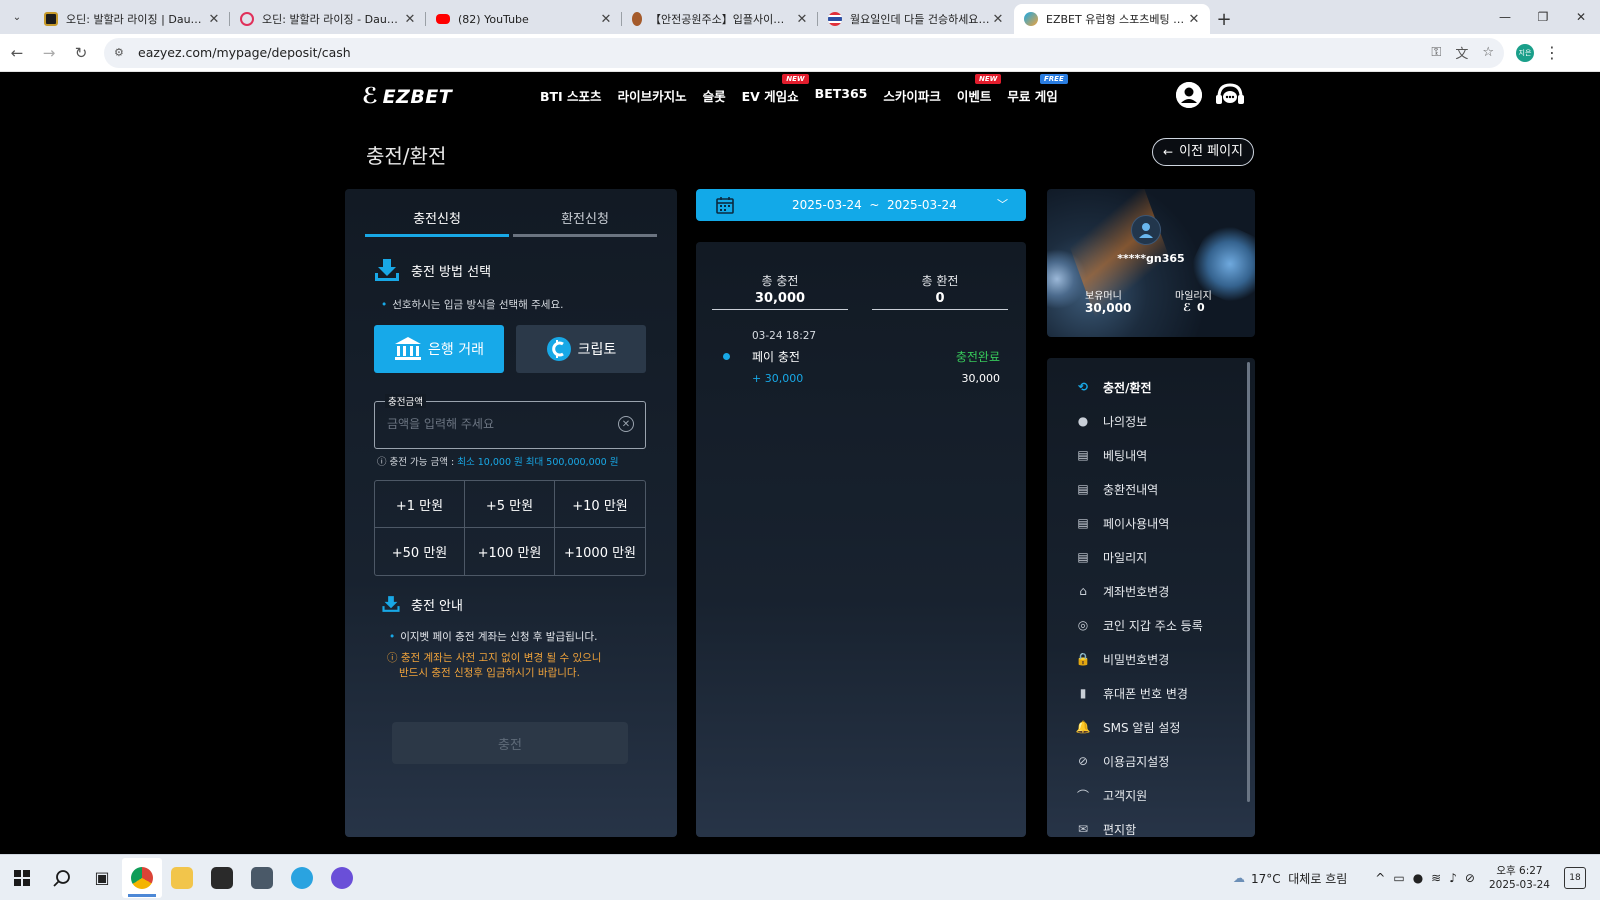  What do you see at coordinates (420, 504) in the screenshot?
I see `quick-amount-button: +1 만원` at bounding box center [420, 504].